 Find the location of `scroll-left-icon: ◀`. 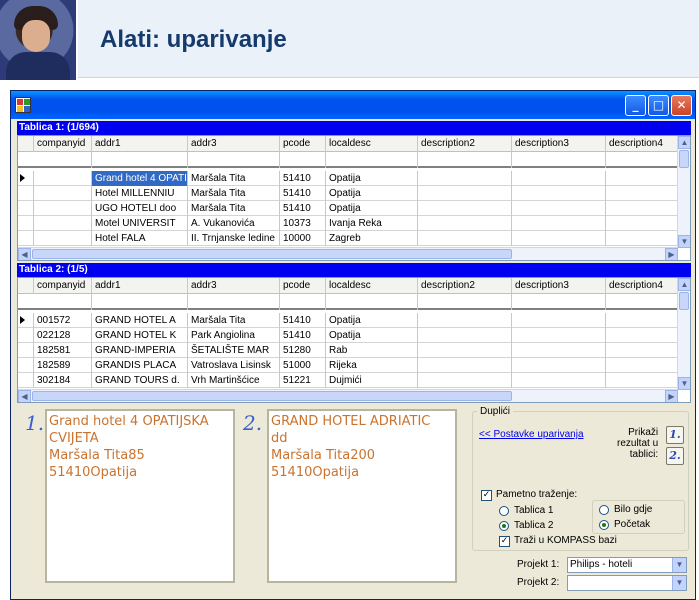

scroll-left-icon: ◀ is located at coordinates (24, 396).